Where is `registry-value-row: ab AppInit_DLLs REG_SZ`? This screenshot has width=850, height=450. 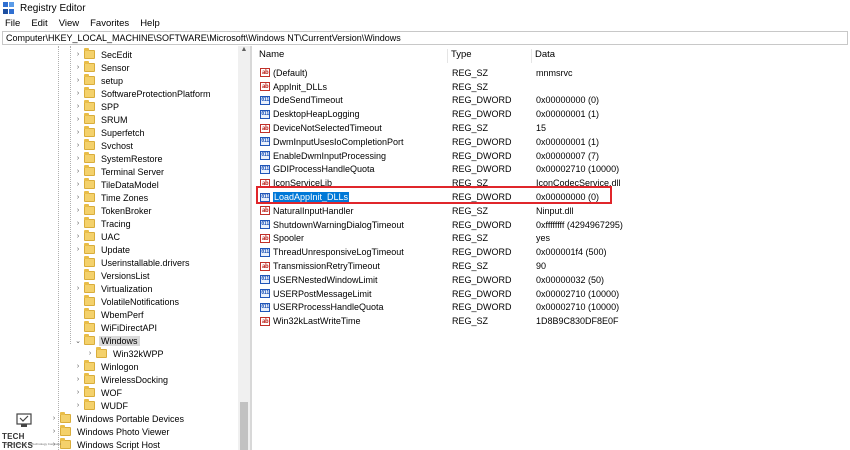
registry-value-row: ab AppInit_DLLs REG_SZ is located at coordinates (551, 87).